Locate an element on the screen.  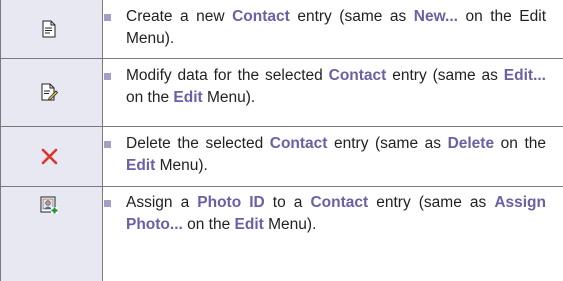
assign-photo-icon is located at coordinates (49, 205).